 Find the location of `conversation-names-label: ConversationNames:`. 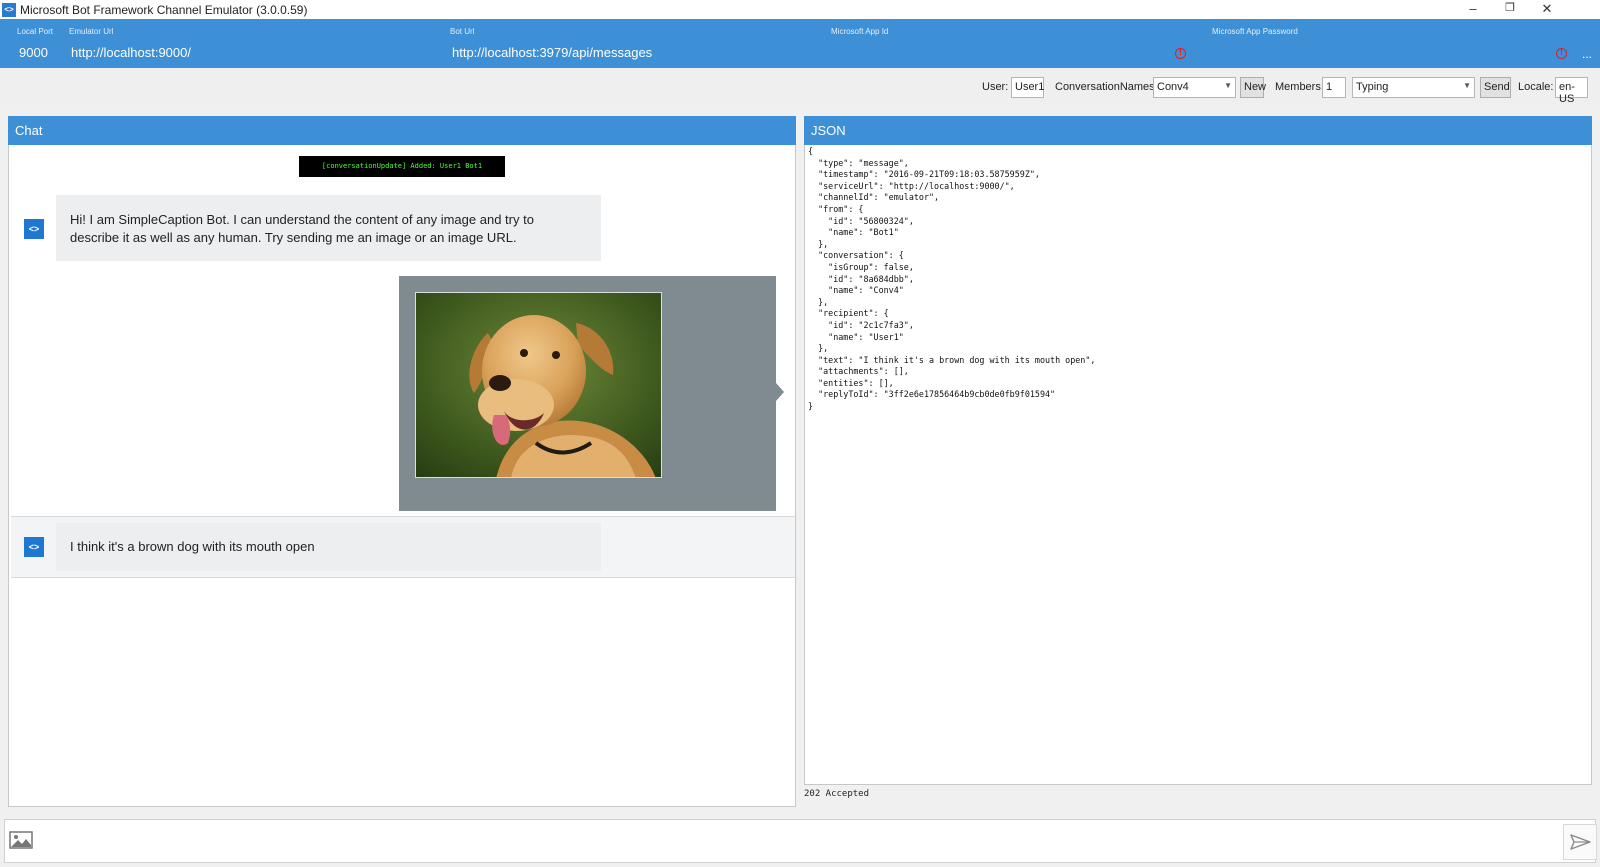

conversation-names-label: ConversationNames: is located at coordinates (1106, 87).